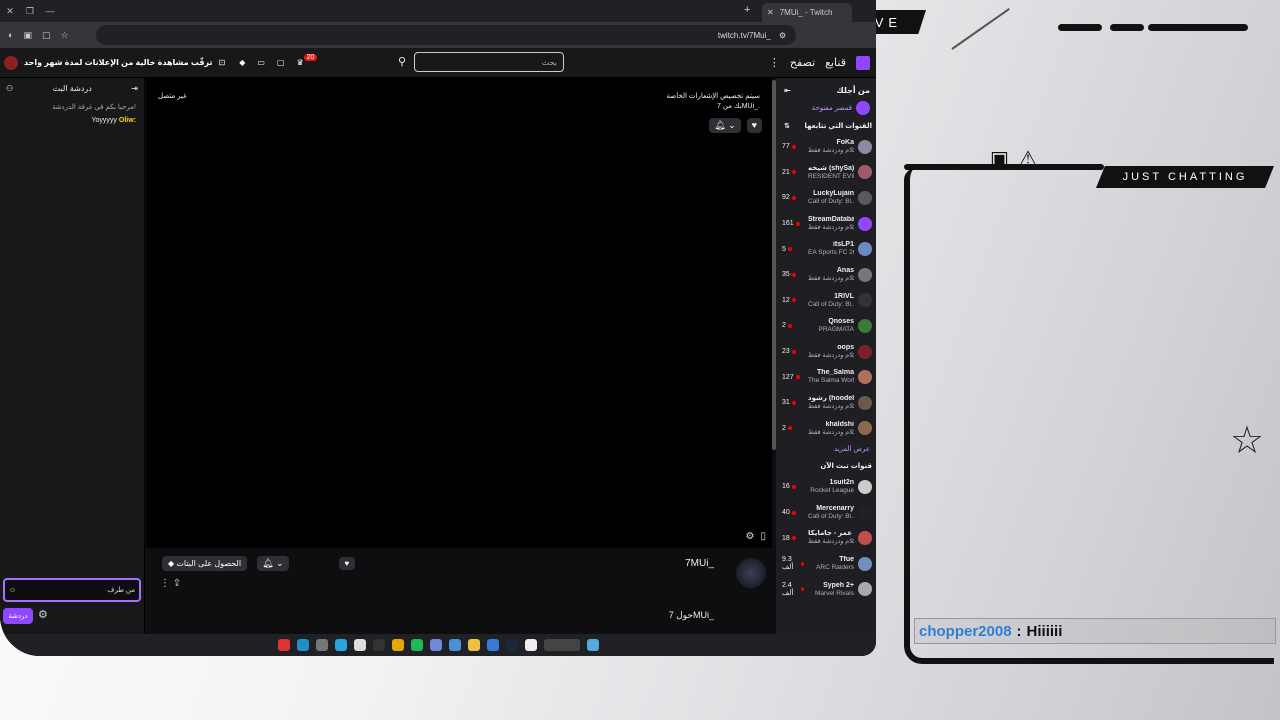 Image resolution: width=1280 pixels, height=720 pixels. I want to click on search-input: بحث, so click(489, 62).